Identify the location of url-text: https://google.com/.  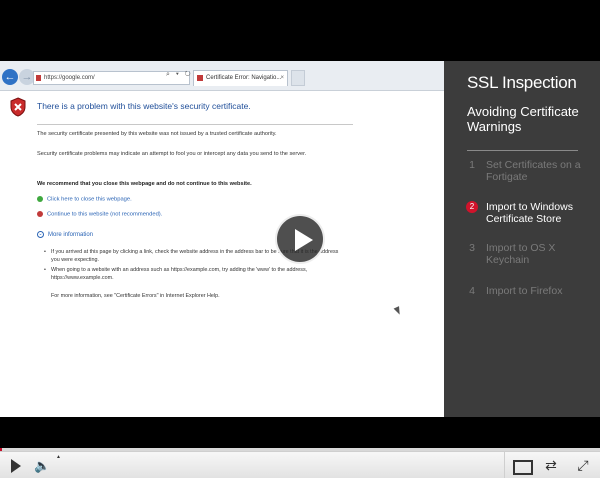
(69, 78).